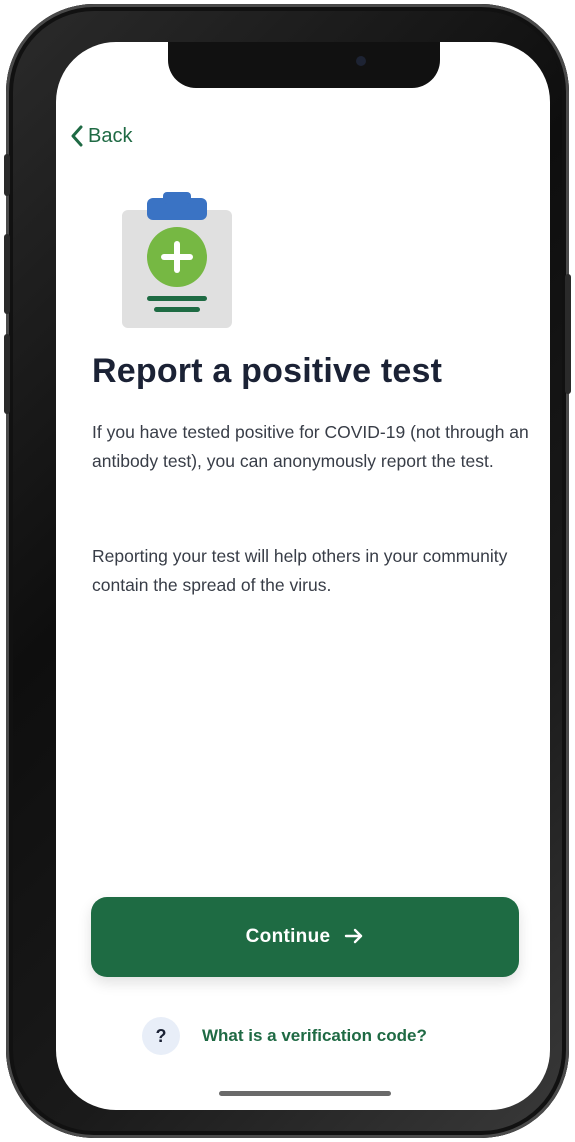 The image size is (575, 1142). What do you see at coordinates (7, 374) in the screenshot?
I see `volume-down-button` at bounding box center [7, 374].